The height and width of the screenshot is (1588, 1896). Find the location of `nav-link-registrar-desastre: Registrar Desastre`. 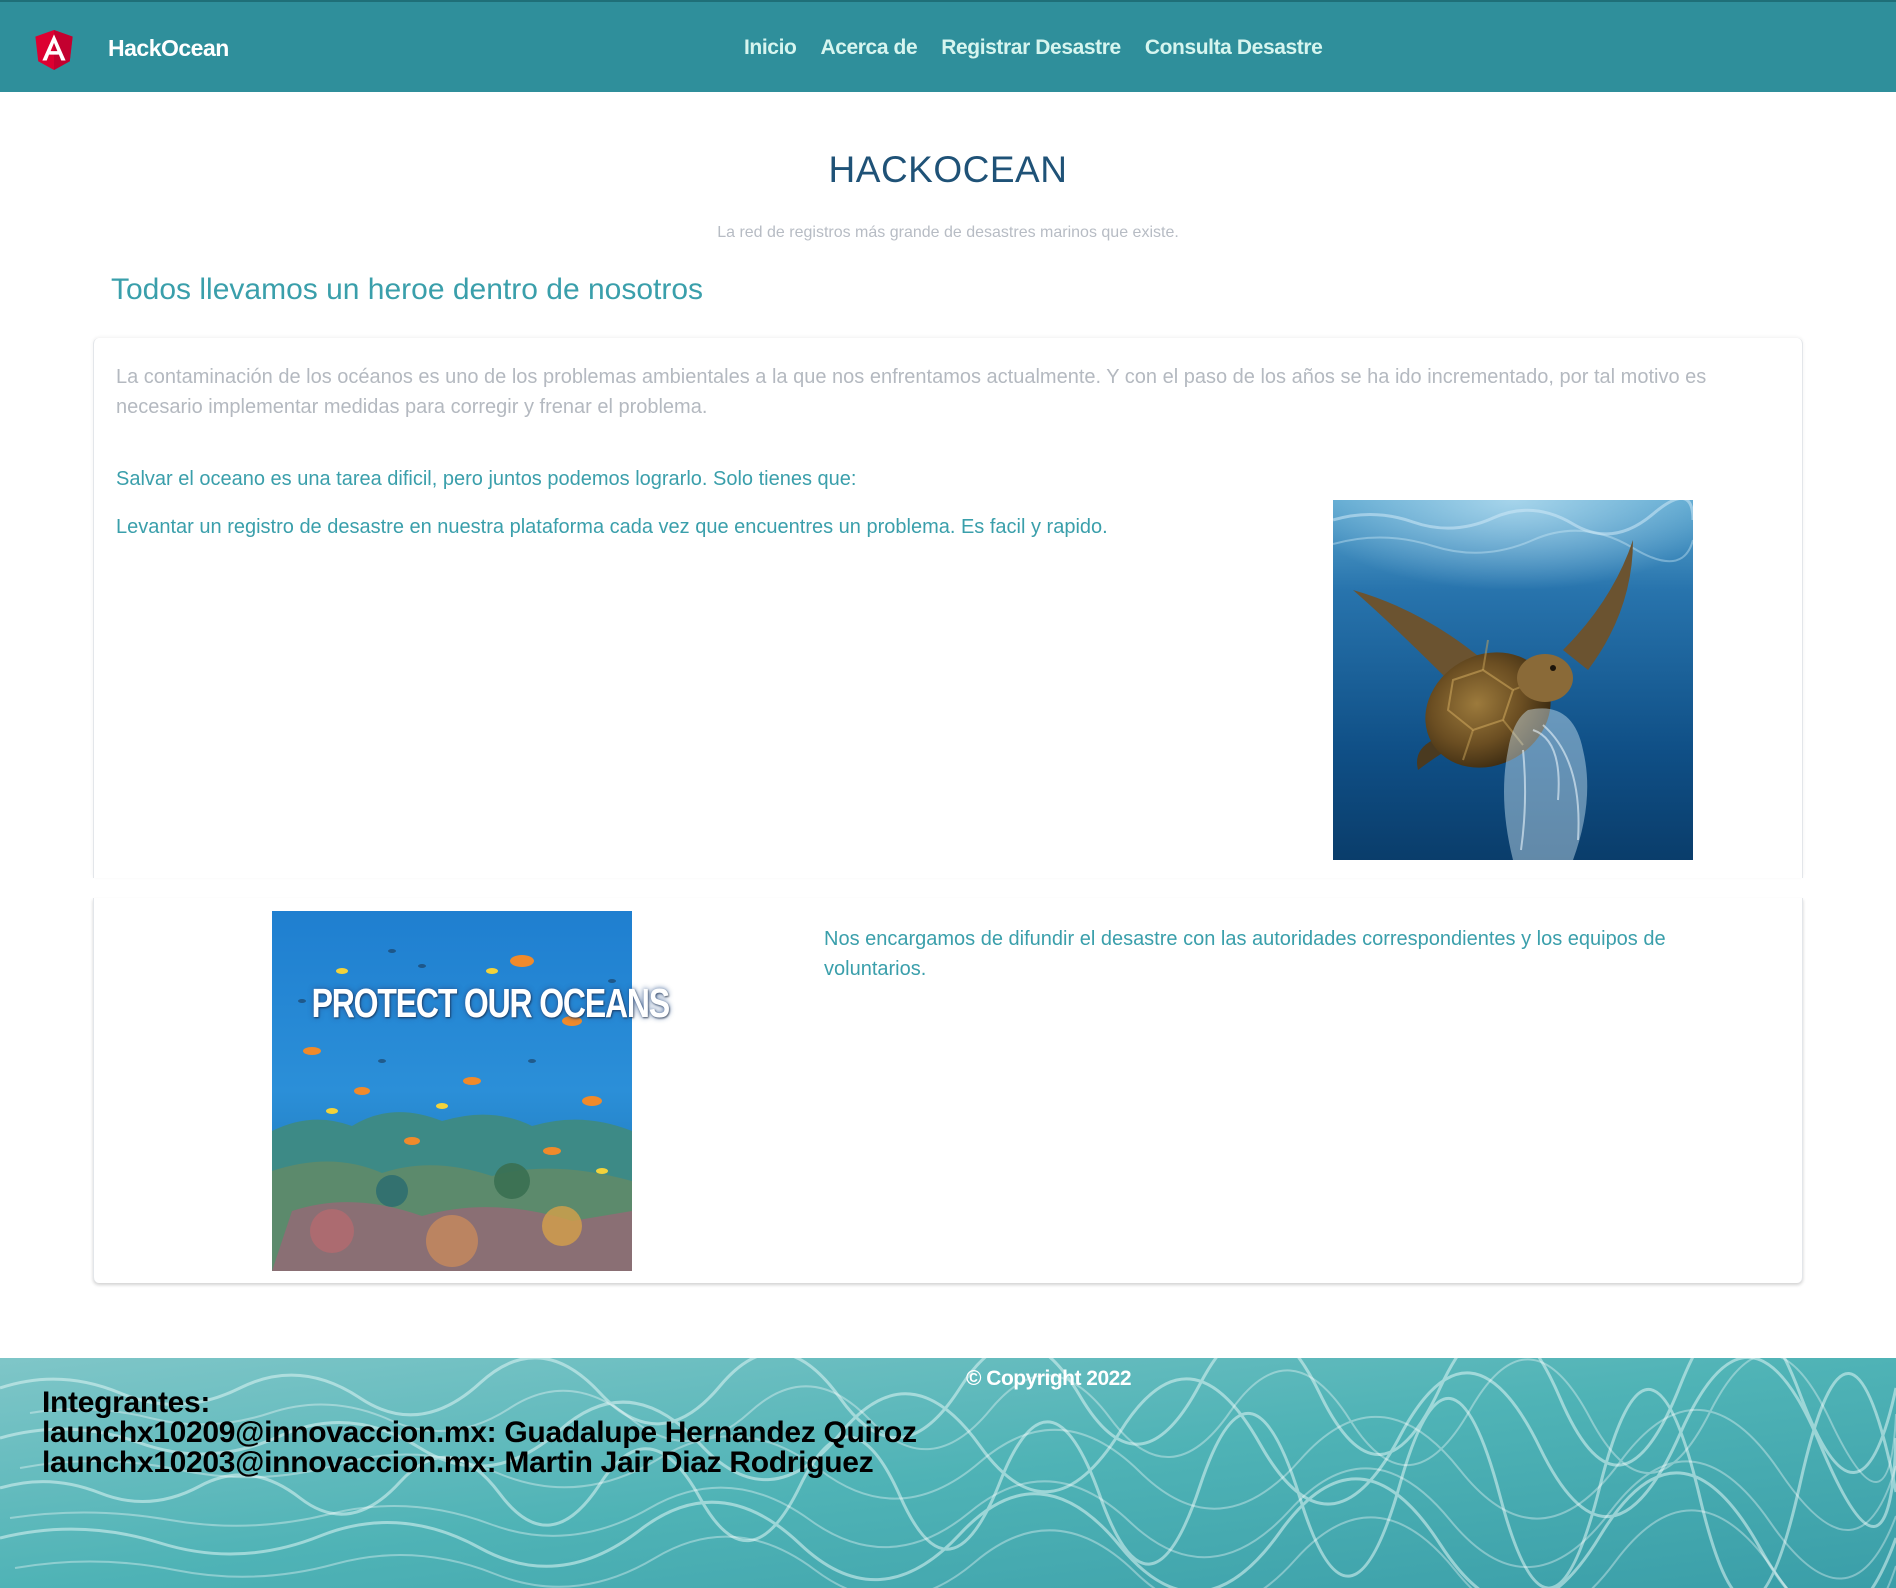

nav-link-registrar-desastre: Registrar Desastre is located at coordinates (1031, 48).